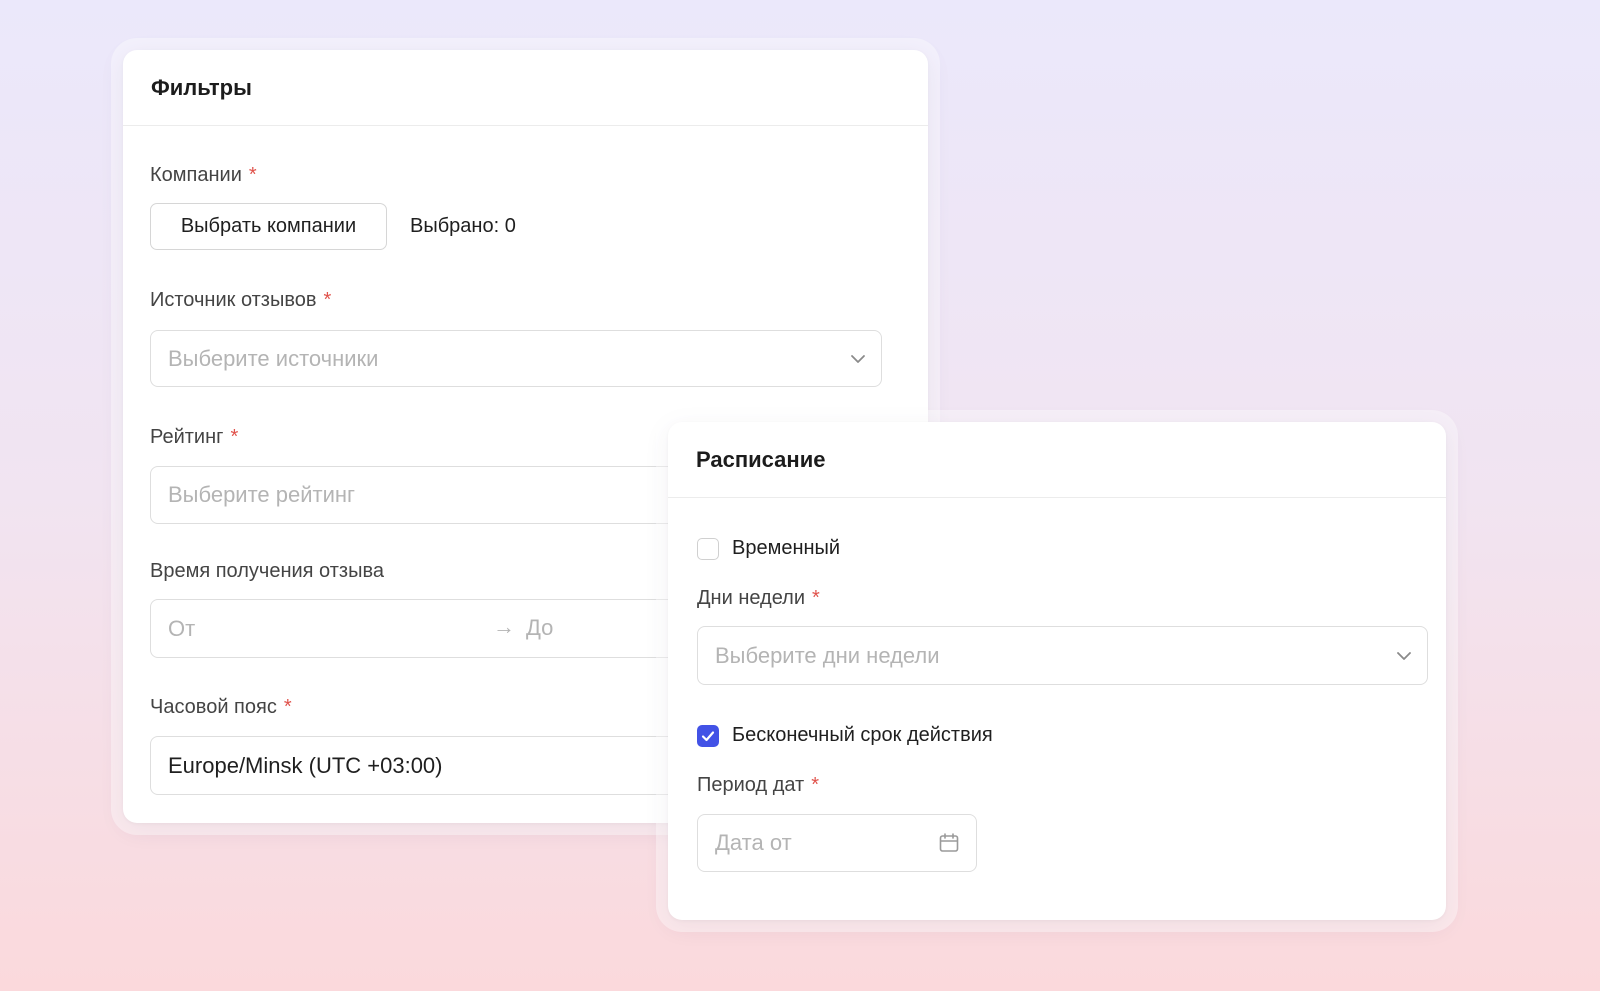 Image resolution: width=1600 pixels, height=991 pixels. Describe the element at coordinates (525, 88) in the screenshot. I see `filters-header: Фильтры` at that location.